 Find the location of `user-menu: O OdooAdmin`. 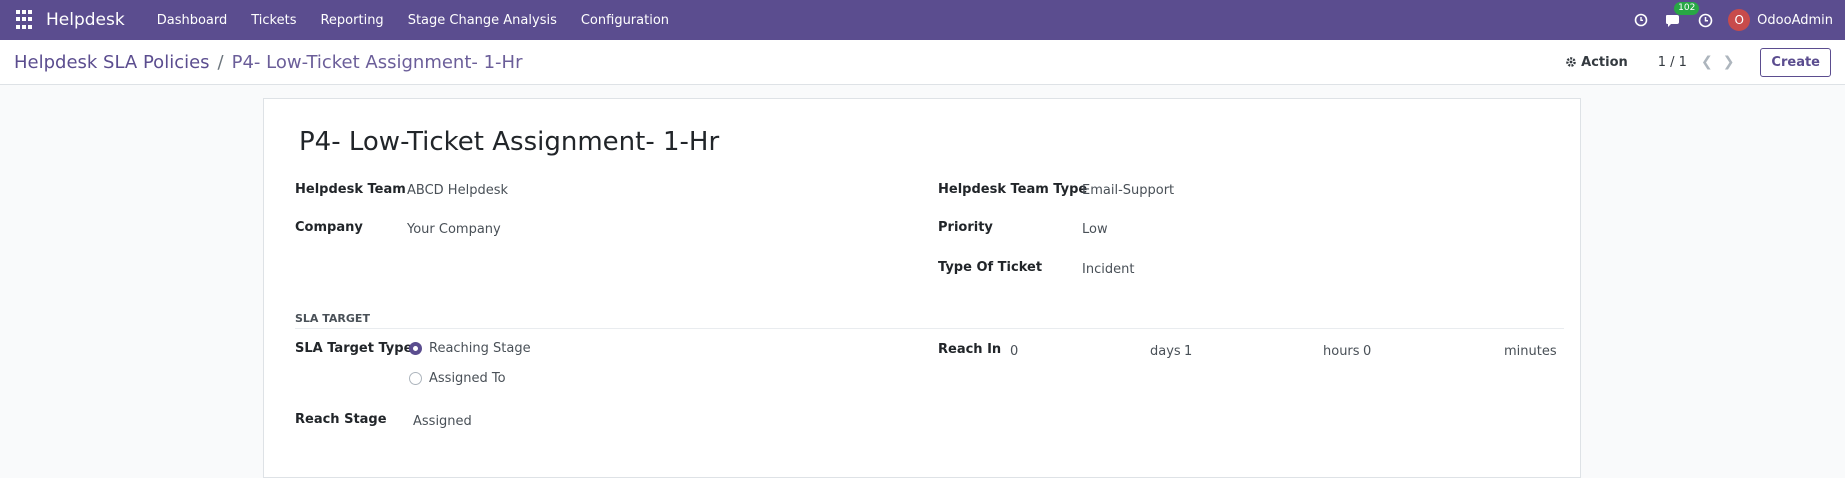

user-menu: O OdooAdmin is located at coordinates (1780, 20).